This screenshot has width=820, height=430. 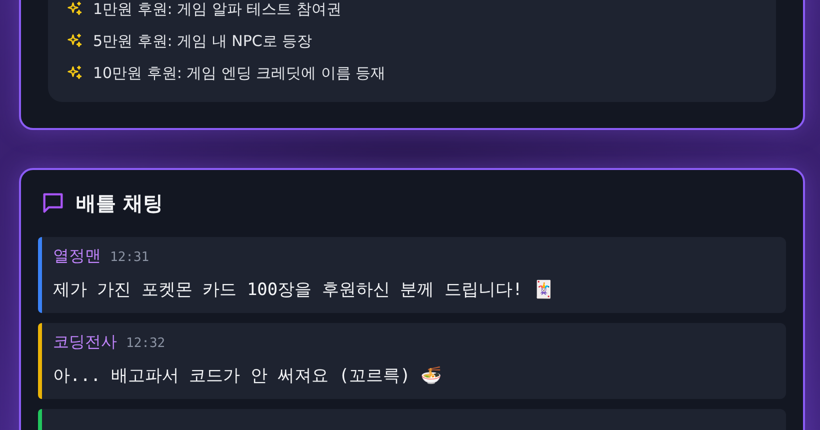 What do you see at coordinates (119, 203) in the screenshot?
I see `chat-title: 배틀 채팅` at bounding box center [119, 203].